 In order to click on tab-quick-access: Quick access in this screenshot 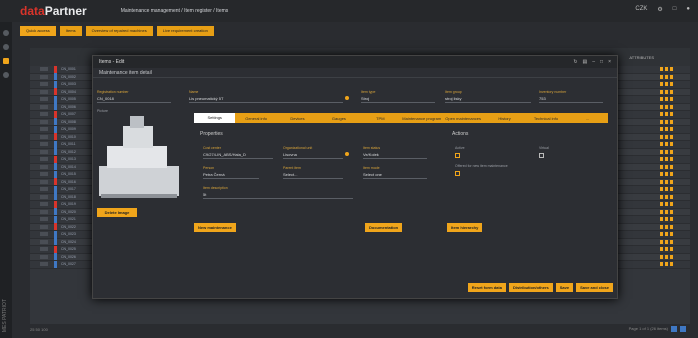, I will do `click(38, 31)`.